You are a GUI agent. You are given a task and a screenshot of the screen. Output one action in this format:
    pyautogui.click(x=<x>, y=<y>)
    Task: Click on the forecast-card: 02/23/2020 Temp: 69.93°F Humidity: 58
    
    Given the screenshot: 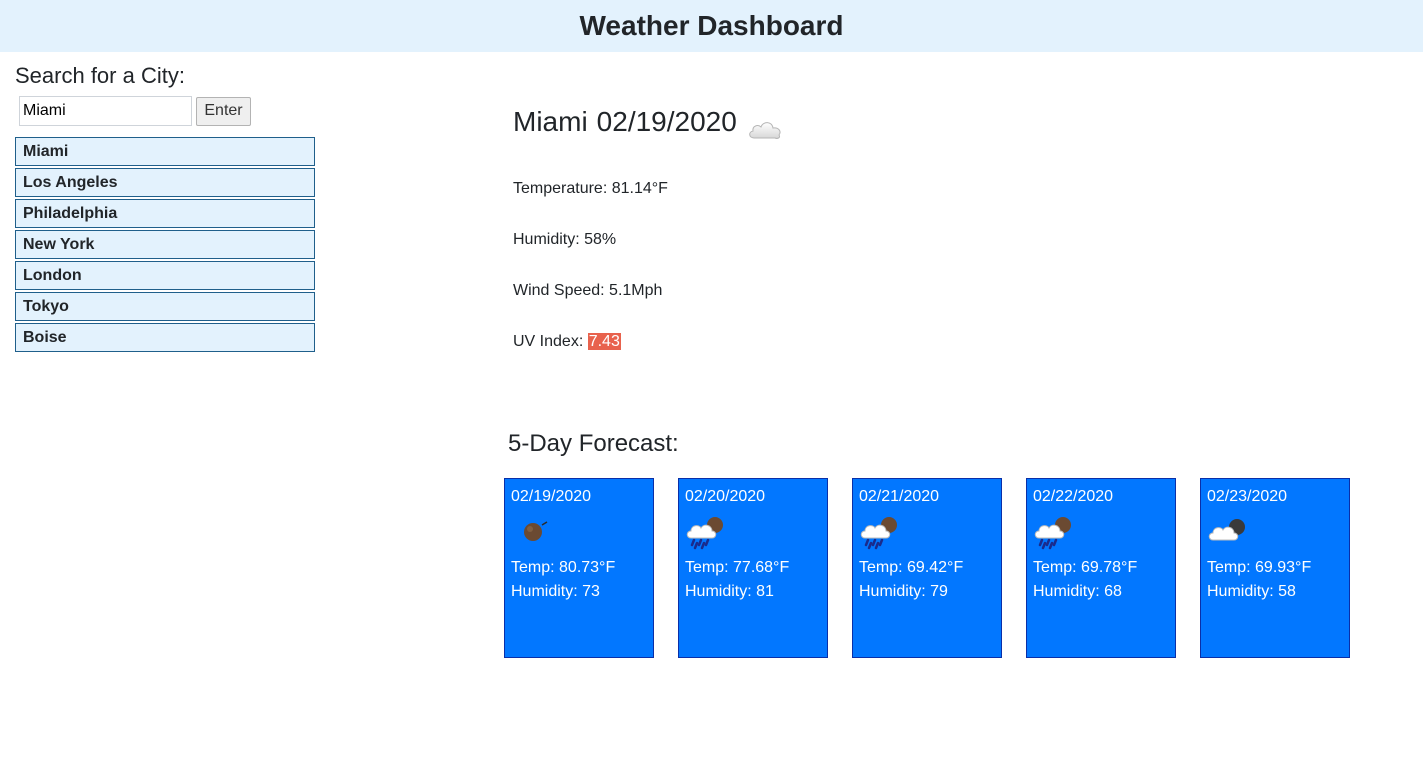 What is the action you would take?
    pyautogui.click(x=1275, y=568)
    